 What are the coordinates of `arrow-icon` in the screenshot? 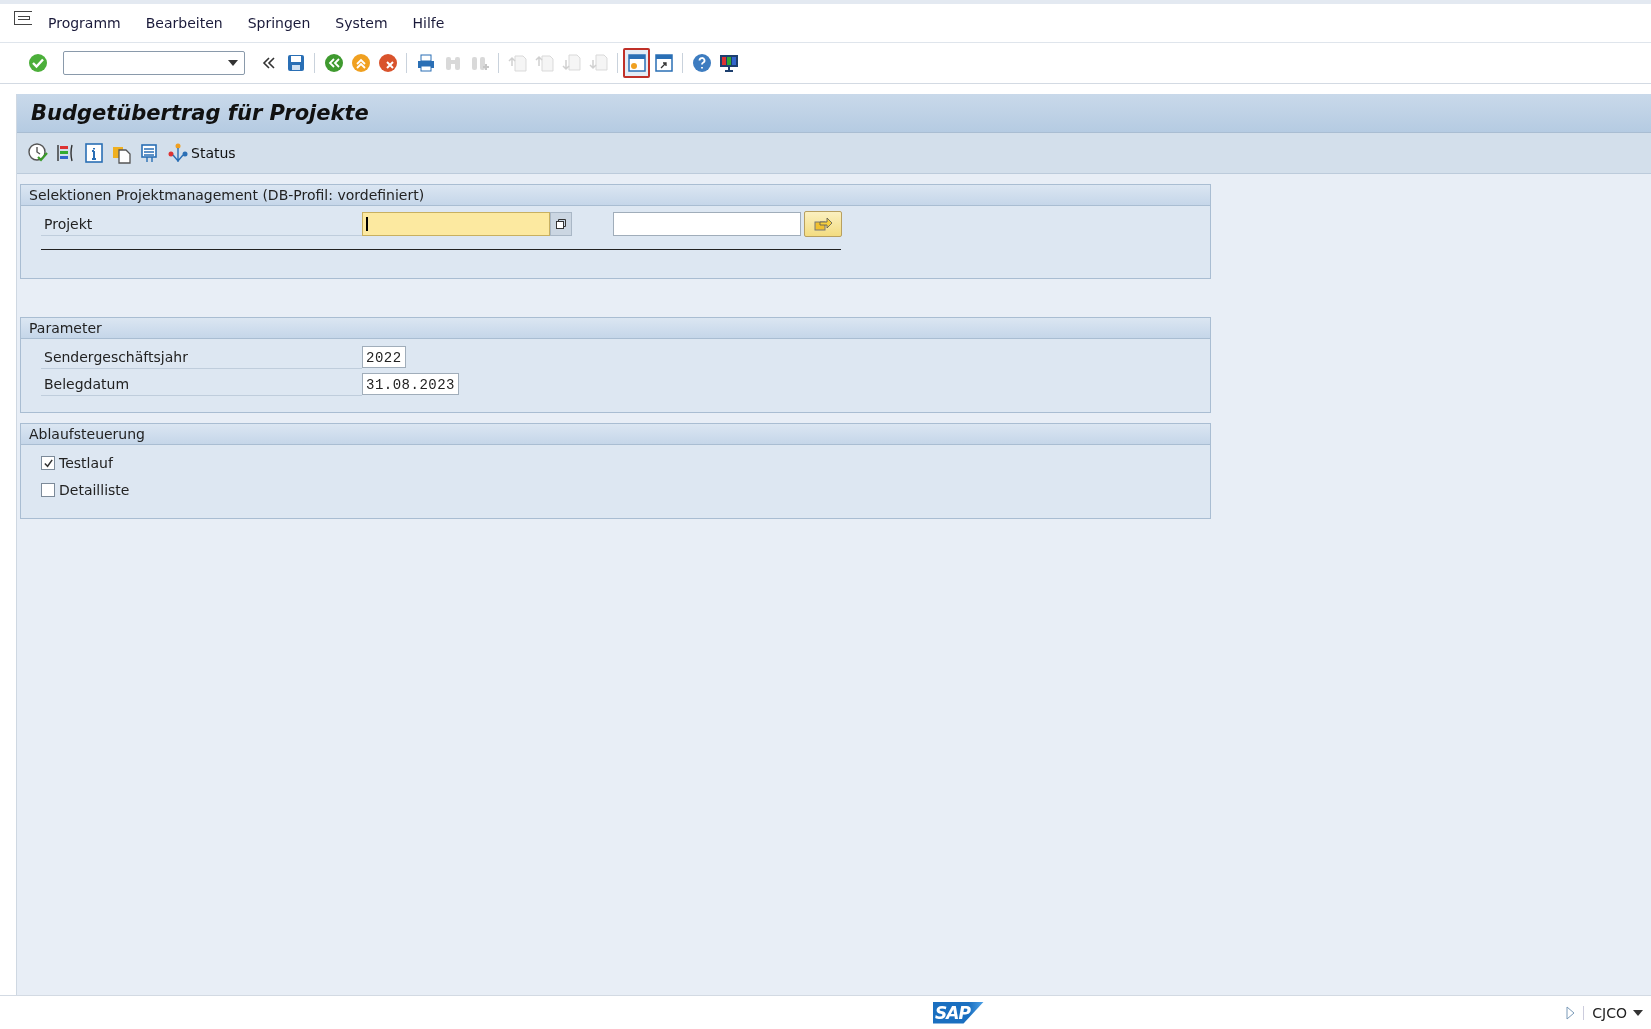 It's located at (823, 224).